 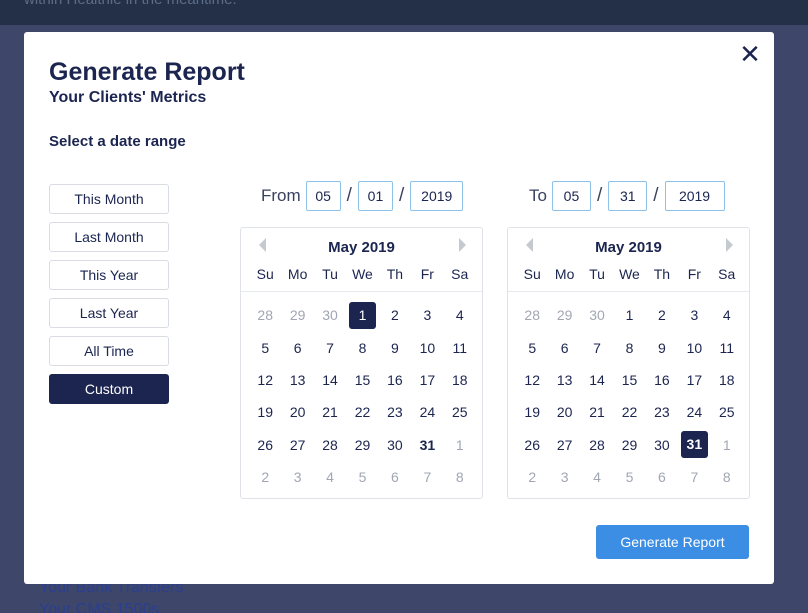 I want to click on close-icon: ✕, so click(x=750, y=54).